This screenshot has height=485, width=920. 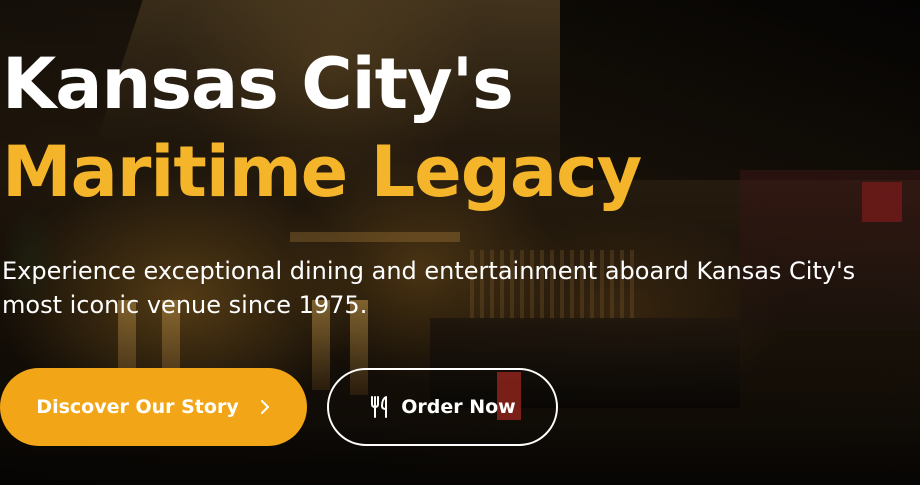 What do you see at coordinates (264, 407) in the screenshot?
I see `chevron-right-icon` at bounding box center [264, 407].